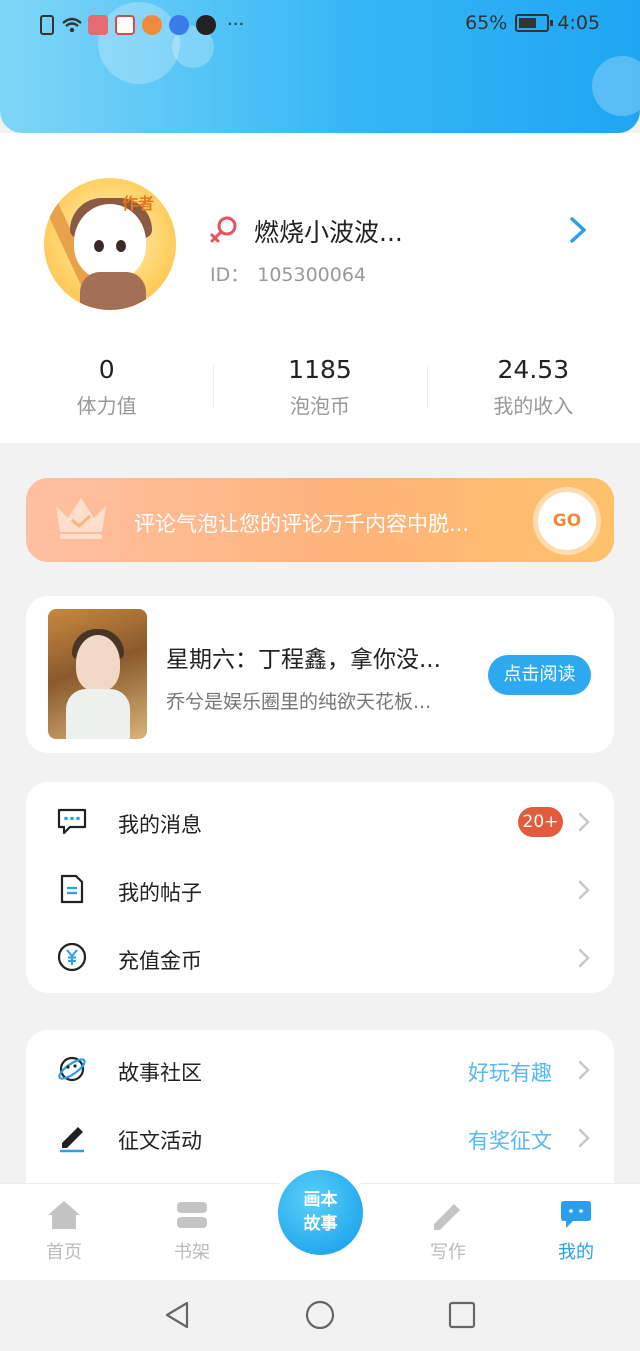 The width and height of the screenshot is (640, 1351). Describe the element at coordinates (448, 1231) in the screenshot. I see `tab-write: 写作` at that location.